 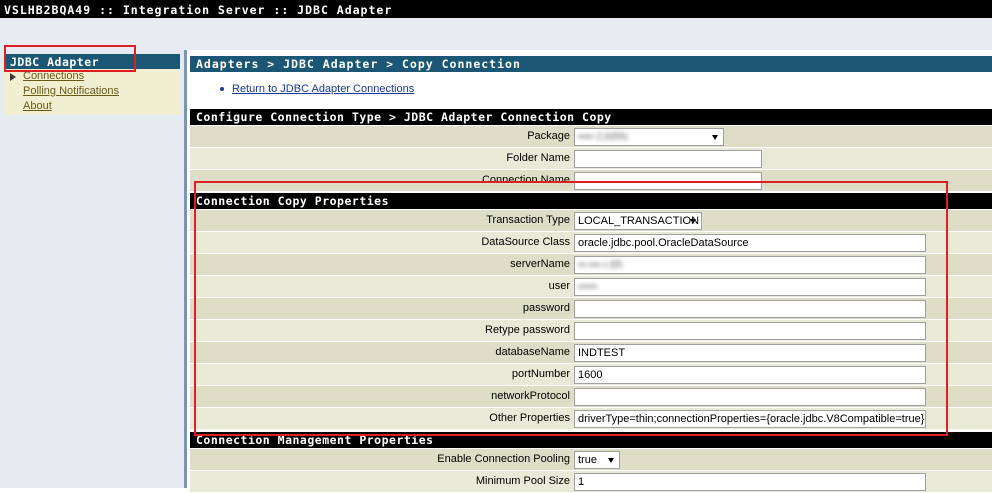 I want to click on servername-value: ••.•••.•.85, so click(x=600, y=265).